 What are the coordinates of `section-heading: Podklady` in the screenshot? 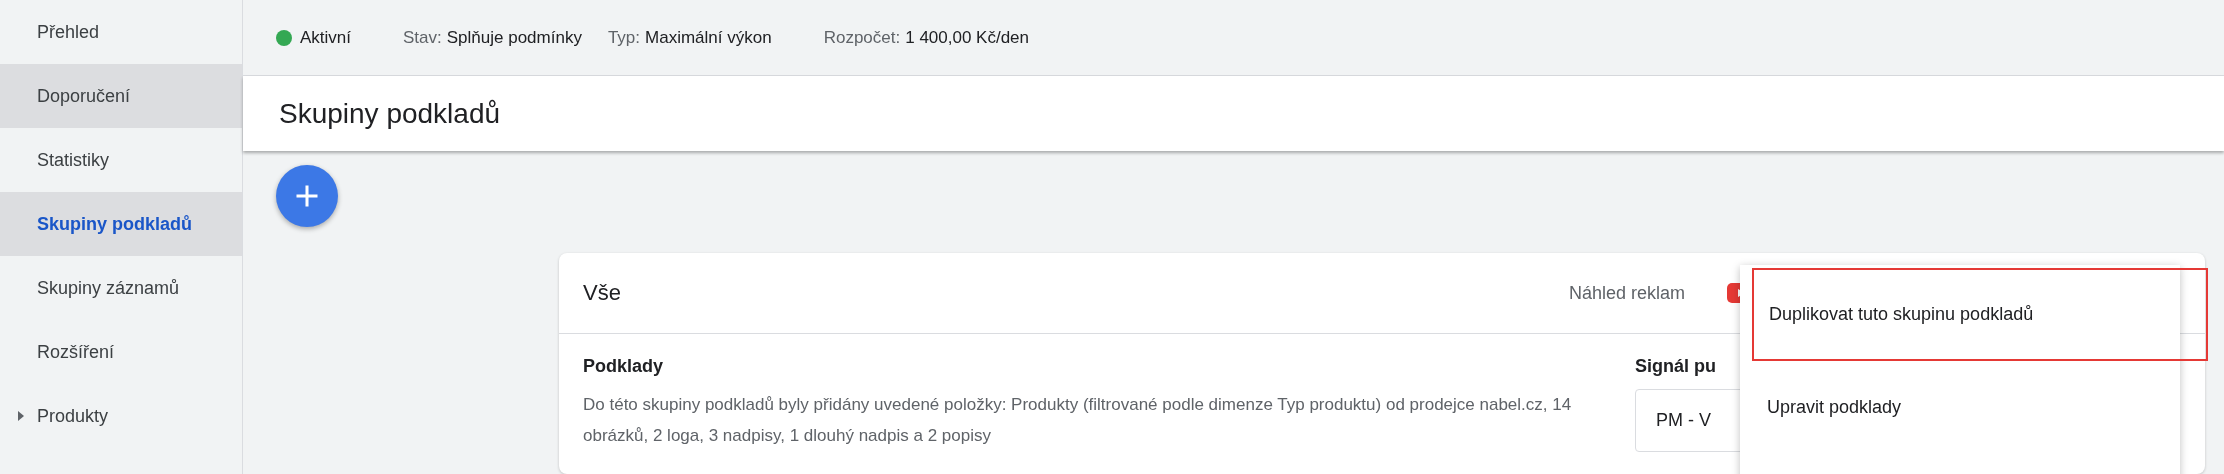 It's located at (624, 366).